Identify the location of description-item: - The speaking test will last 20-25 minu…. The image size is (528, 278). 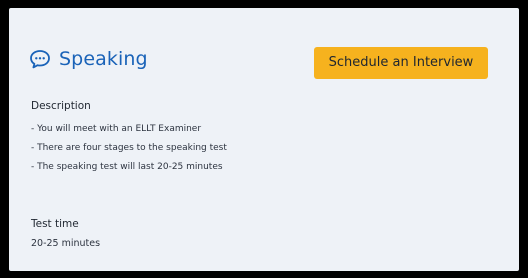
(127, 167).